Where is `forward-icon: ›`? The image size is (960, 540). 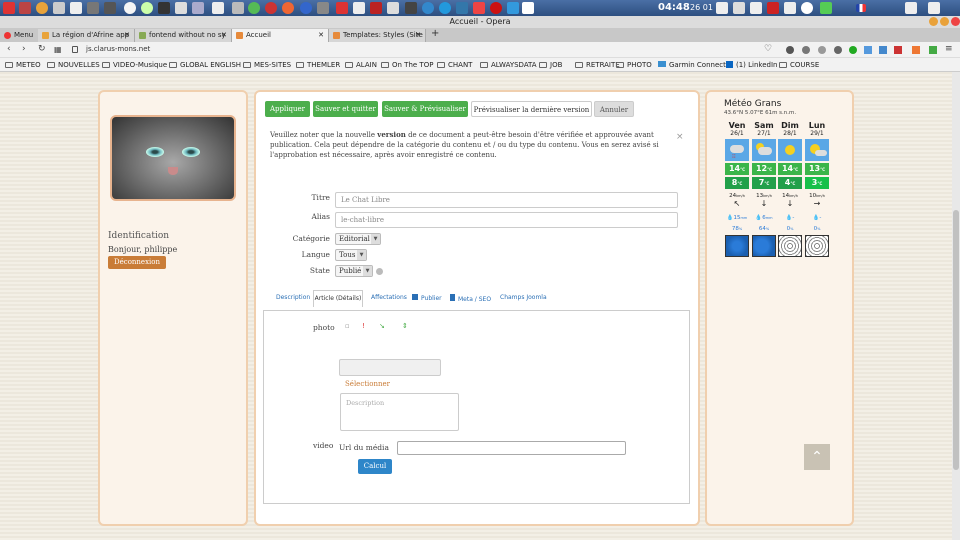
forward-icon: › is located at coordinates (24, 49).